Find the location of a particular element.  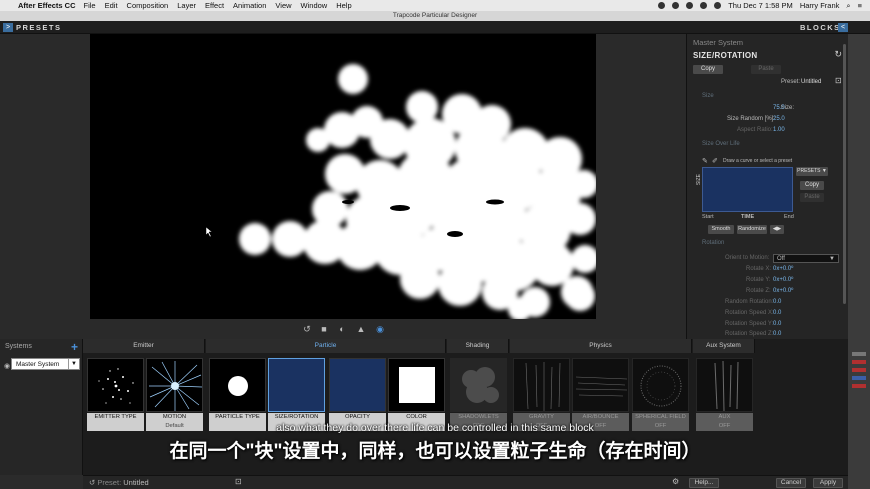

rotate-y-value: 0x+0.0º is located at coordinates (783, 280).